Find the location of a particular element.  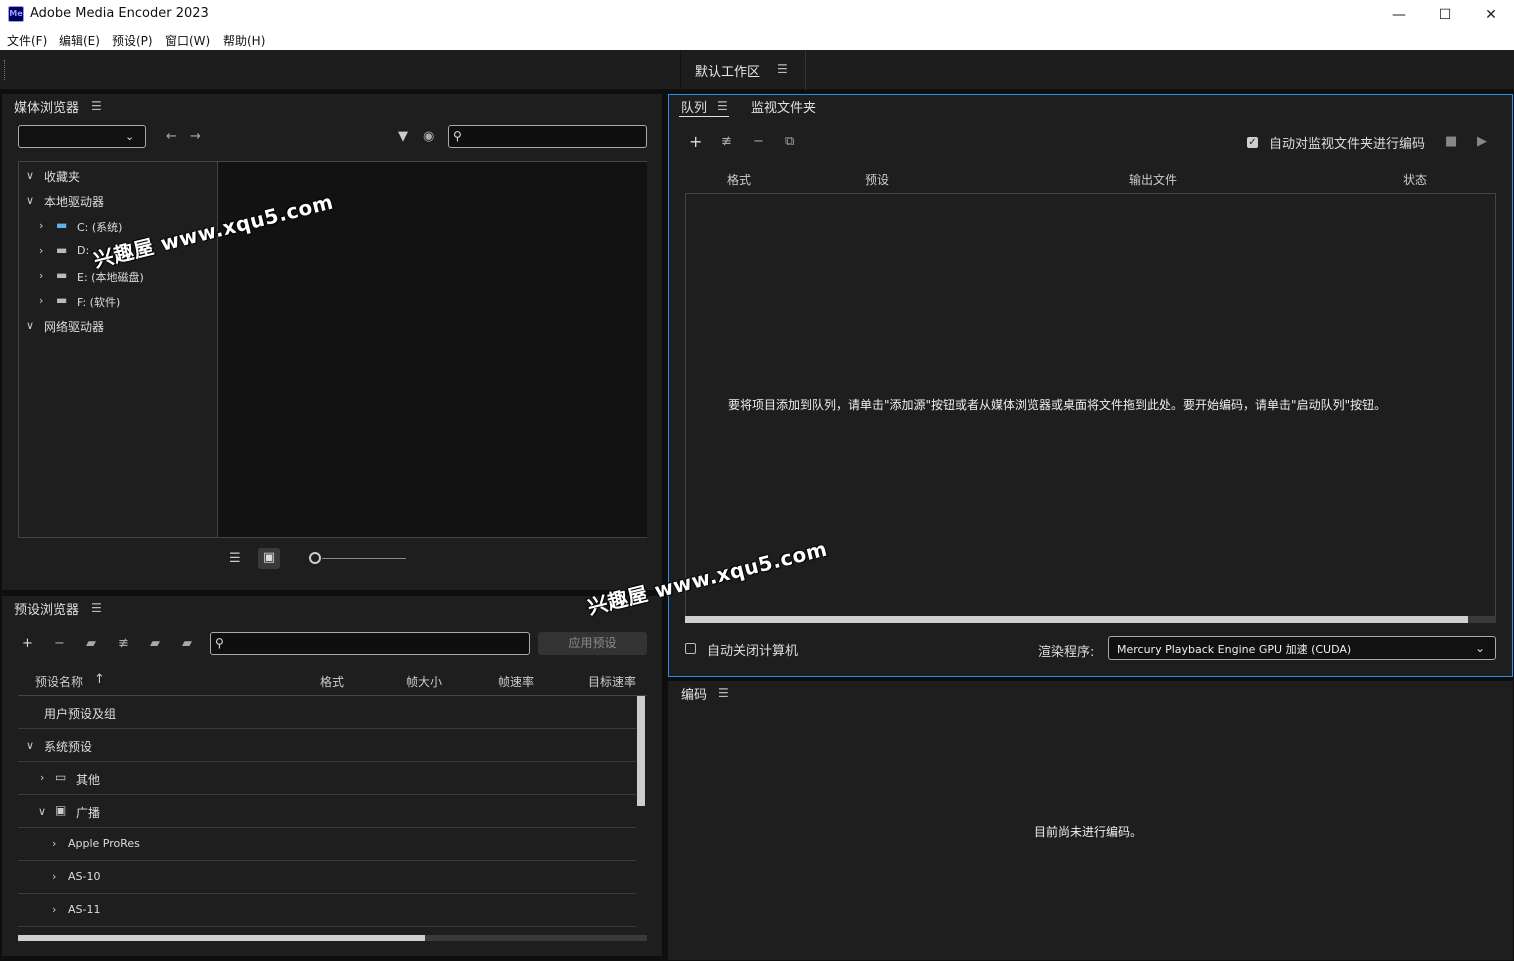

auto-shutdown-checkbox is located at coordinates (690, 648).